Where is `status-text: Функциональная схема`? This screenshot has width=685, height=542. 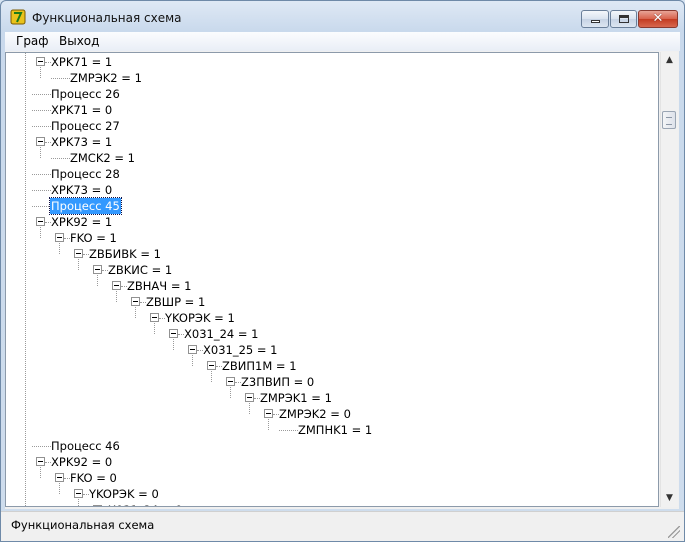
status-text: Функциональная схема is located at coordinates (83, 525).